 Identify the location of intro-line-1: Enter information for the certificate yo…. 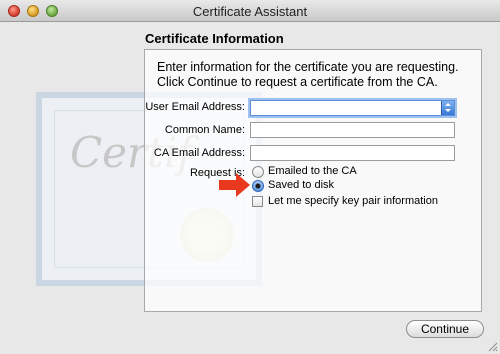
(308, 67).